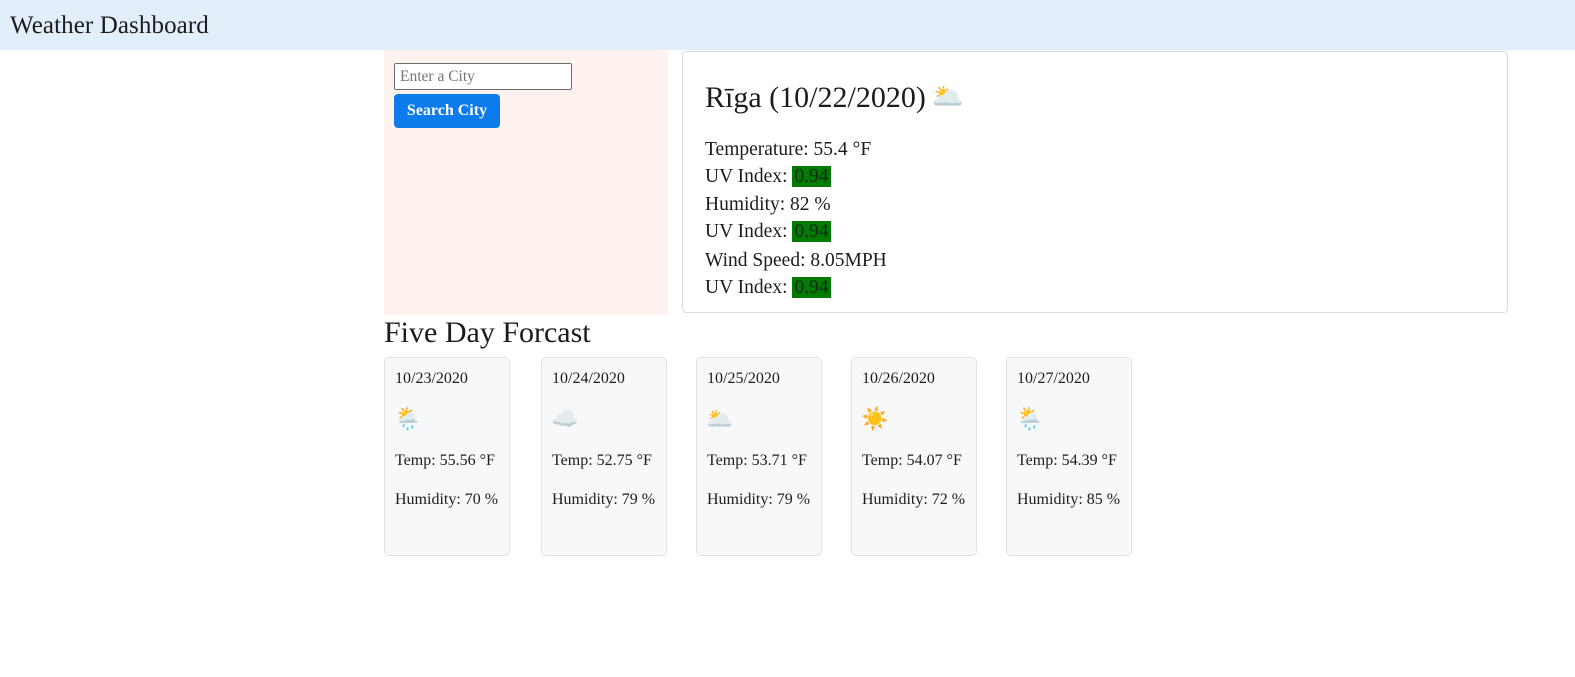 Image resolution: width=1575 pixels, height=677 pixels. Describe the element at coordinates (912, 460) in the screenshot. I see `forecast-temp: Temp: 54.07 °F` at that location.